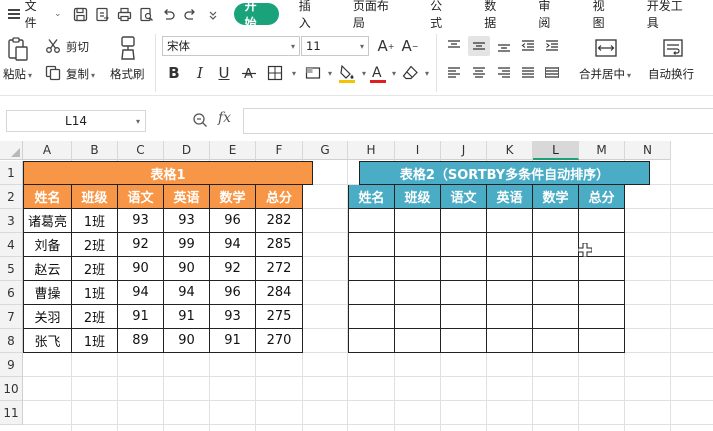  Describe the element at coordinates (47, 245) in the screenshot. I see `table1-data-cell: 刘备` at that location.